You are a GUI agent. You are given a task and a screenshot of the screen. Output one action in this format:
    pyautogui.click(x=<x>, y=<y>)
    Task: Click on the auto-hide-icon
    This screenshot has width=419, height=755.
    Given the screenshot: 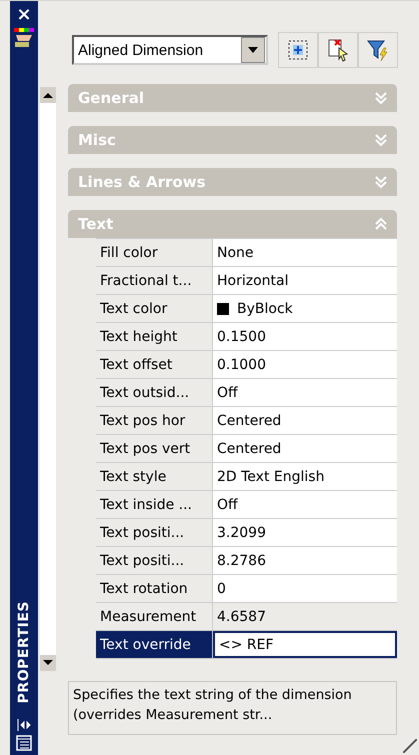 What is the action you would take?
    pyautogui.click(x=24, y=725)
    